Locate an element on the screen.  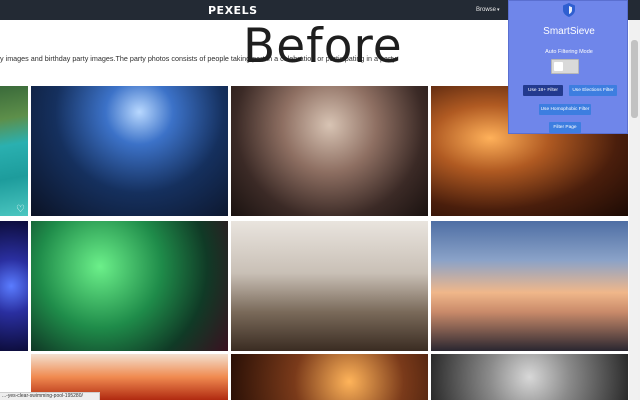
photo-bokeh is located at coordinates (329, 377).